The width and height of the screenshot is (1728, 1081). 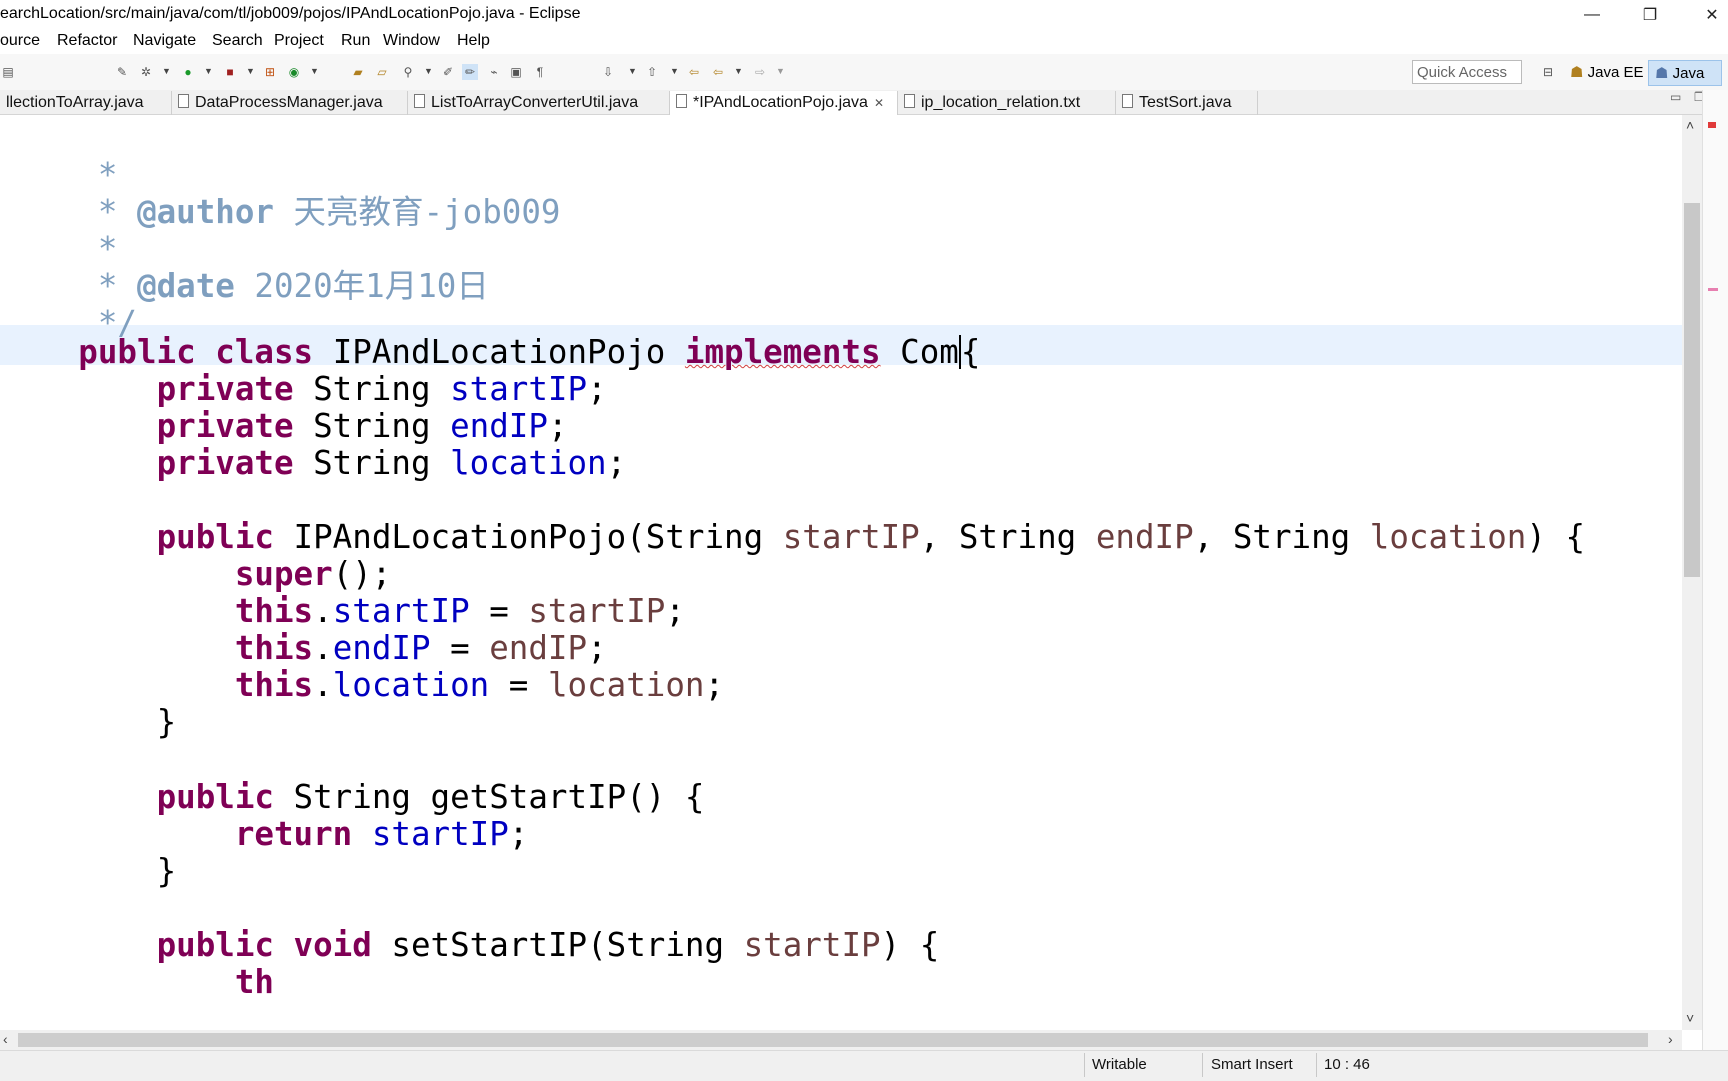 I want to click on perspective-java: ☗ Java, so click(x=1685, y=73).